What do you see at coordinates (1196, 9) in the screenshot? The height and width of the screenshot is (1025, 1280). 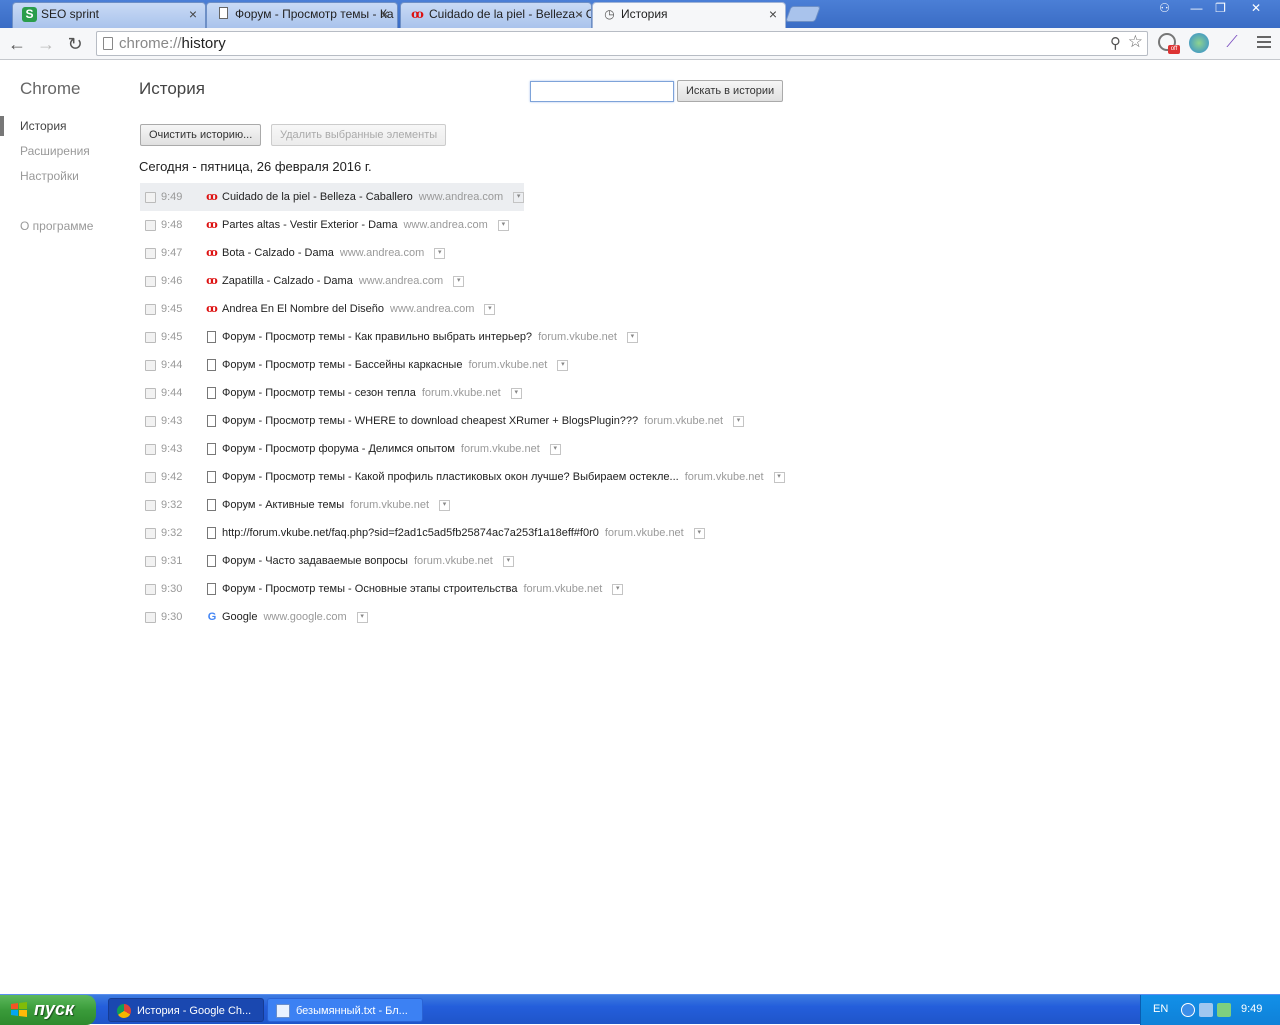 I see `minimize-button: —` at bounding box center [1196, 9].